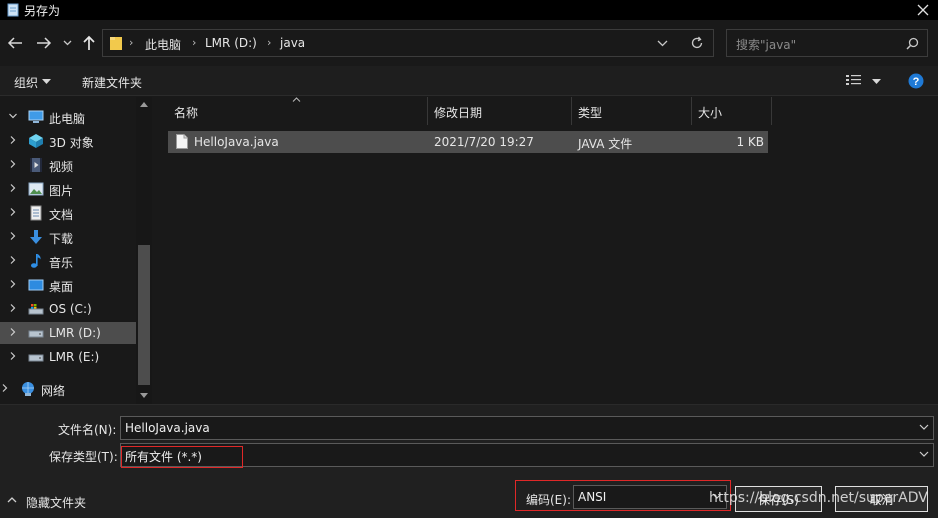  What do you see at coordinates (292, 43) in the screenshot?
I see `breadcrumb-java: java` at bounding box center [292, 43].